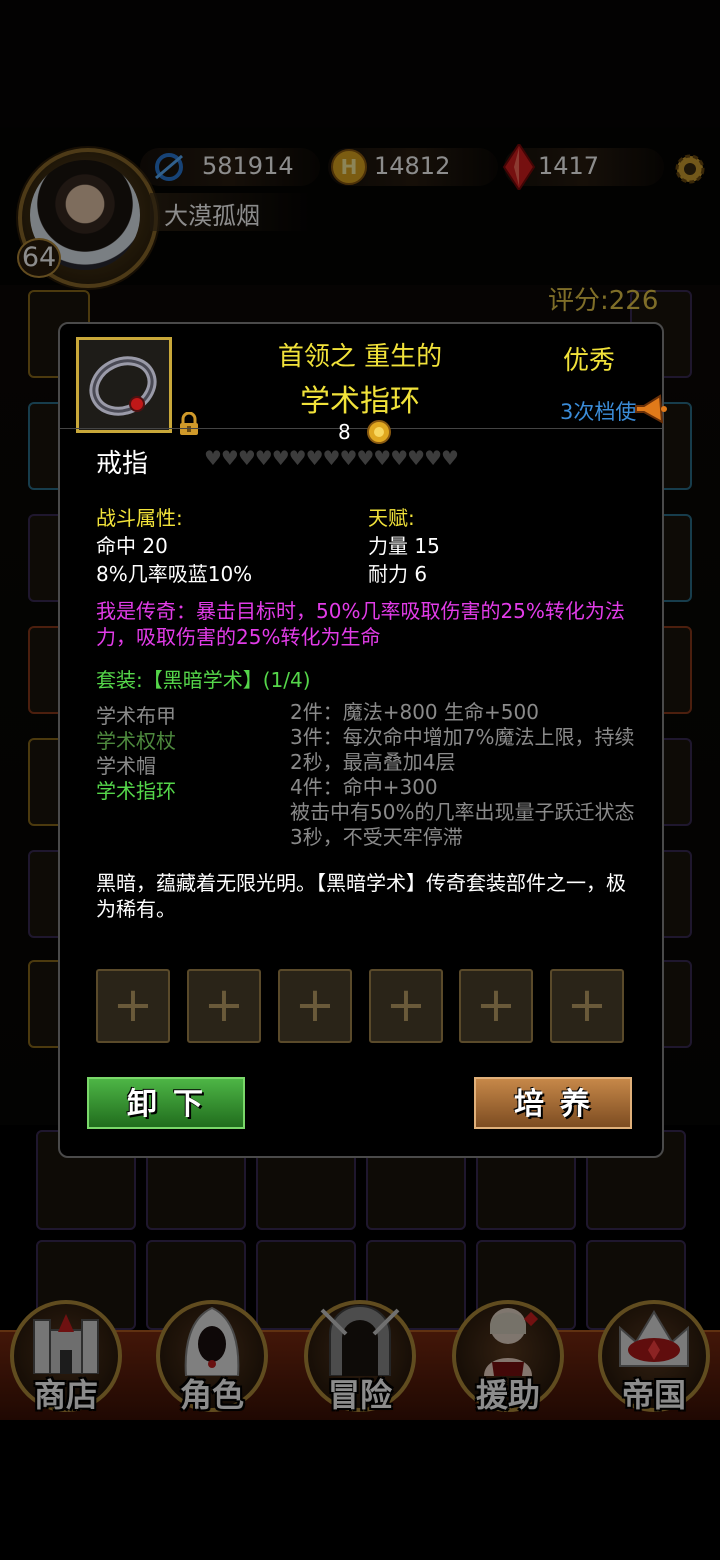 This screenshot has height=1560, width=720. Describe the element at coordinates (414, 712) in the screenshot. I see `set-bonus: 2件：魔法+800 生命+500` at that location.